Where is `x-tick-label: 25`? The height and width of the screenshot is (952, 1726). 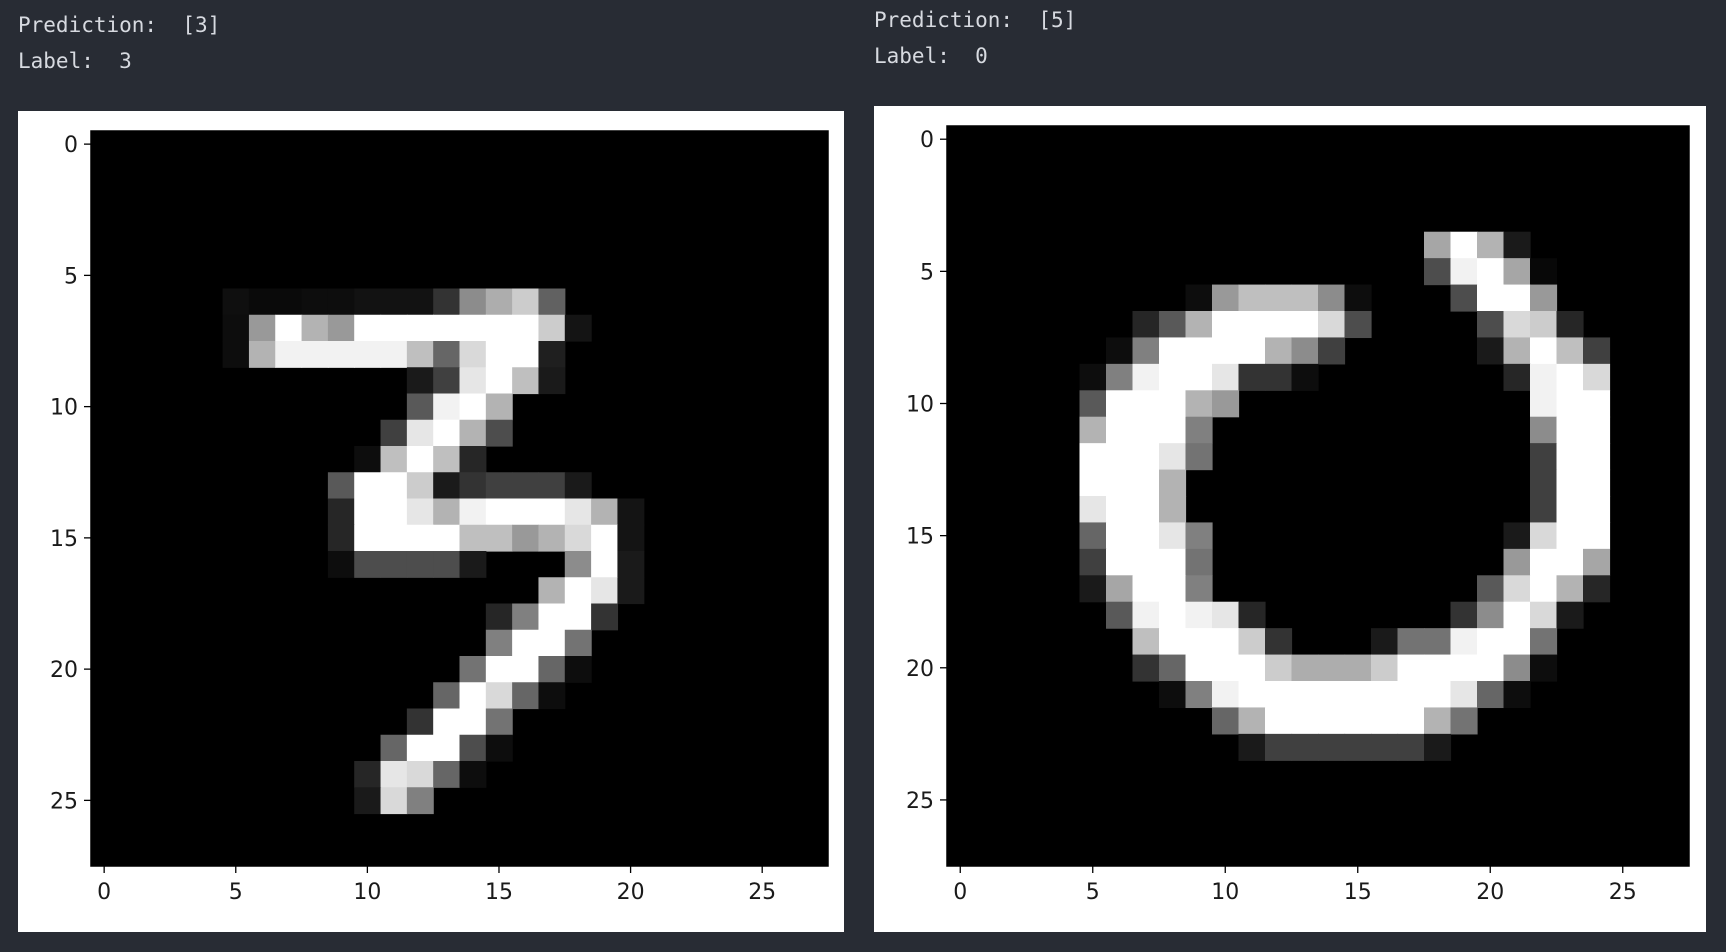
x-tick-label: 25 is located at coordinates (1623, 892).